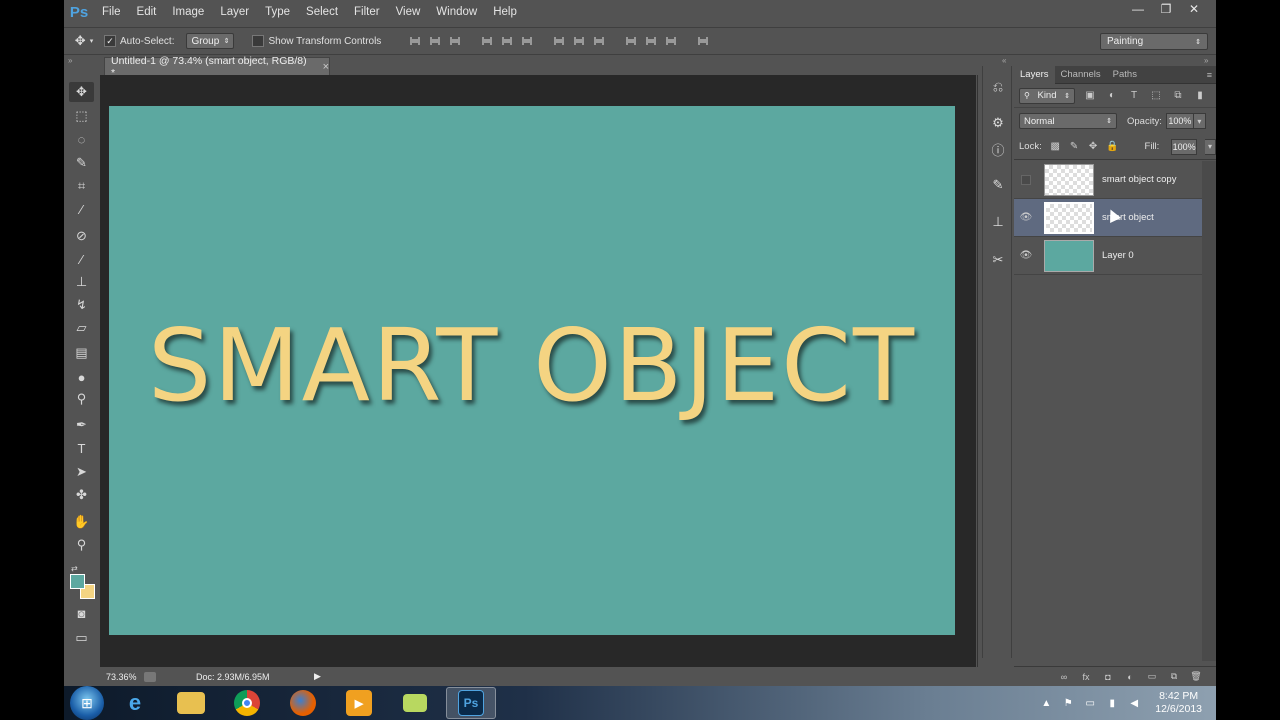  Describe the element at coordinates (81, 448) in the screenshot. I see `type-tool-icon: T` at that location.